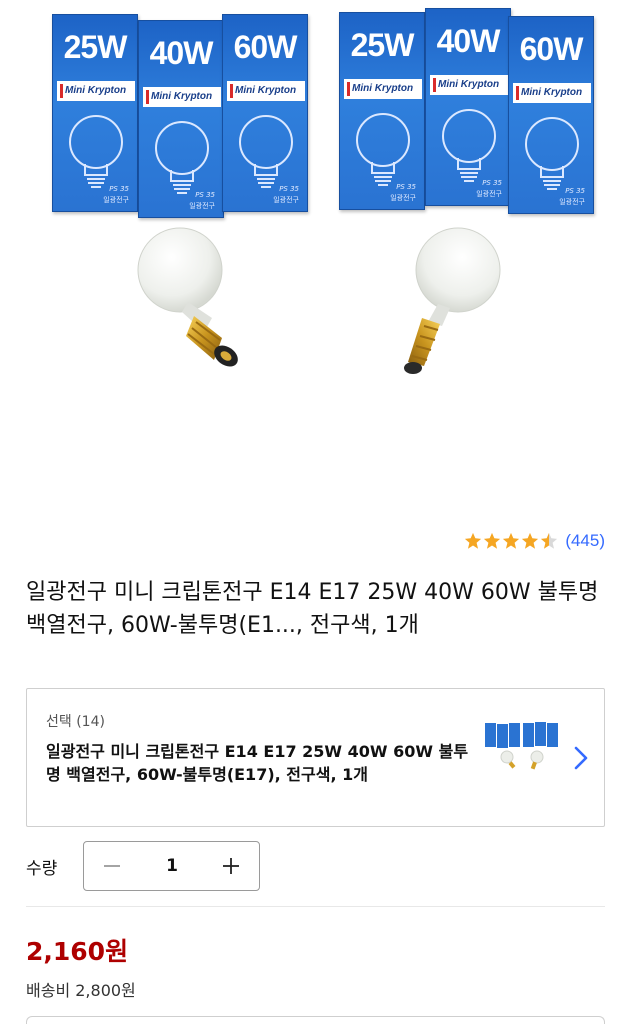  I want to click on sale-price: 2,160원, so click(77, 951).